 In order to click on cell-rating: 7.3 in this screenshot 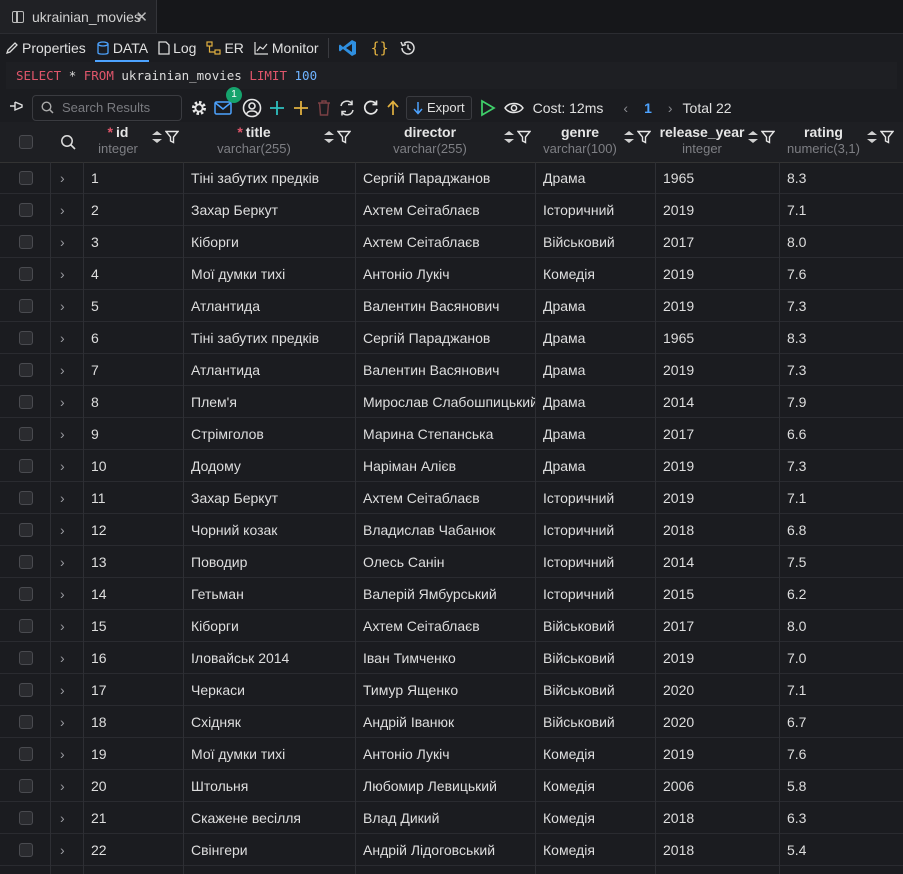, I will do `click(838, 370)`.